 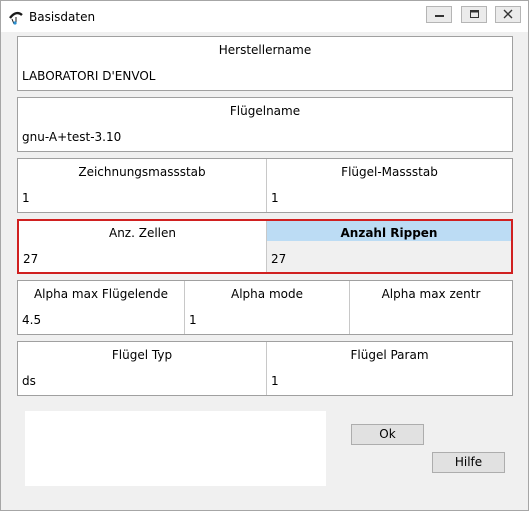 I want to click on alpha-max-zentr-cell: Alpha max zentr, so click(x=430, y=307).